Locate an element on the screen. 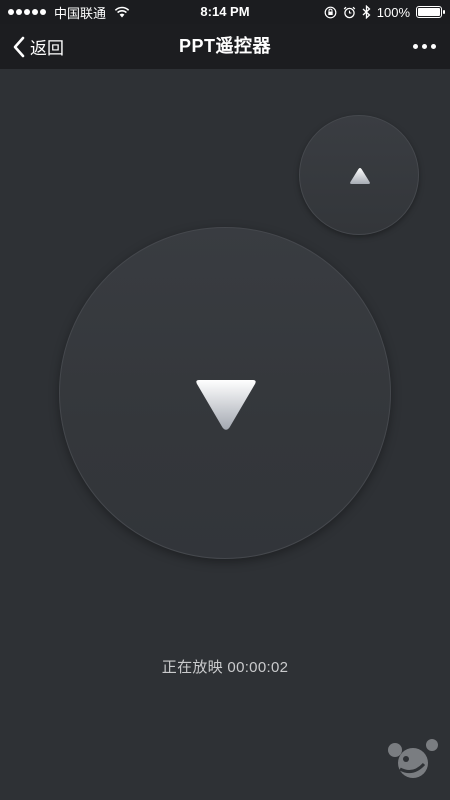  bluetooth-icon is located at coordinates (366, 12).